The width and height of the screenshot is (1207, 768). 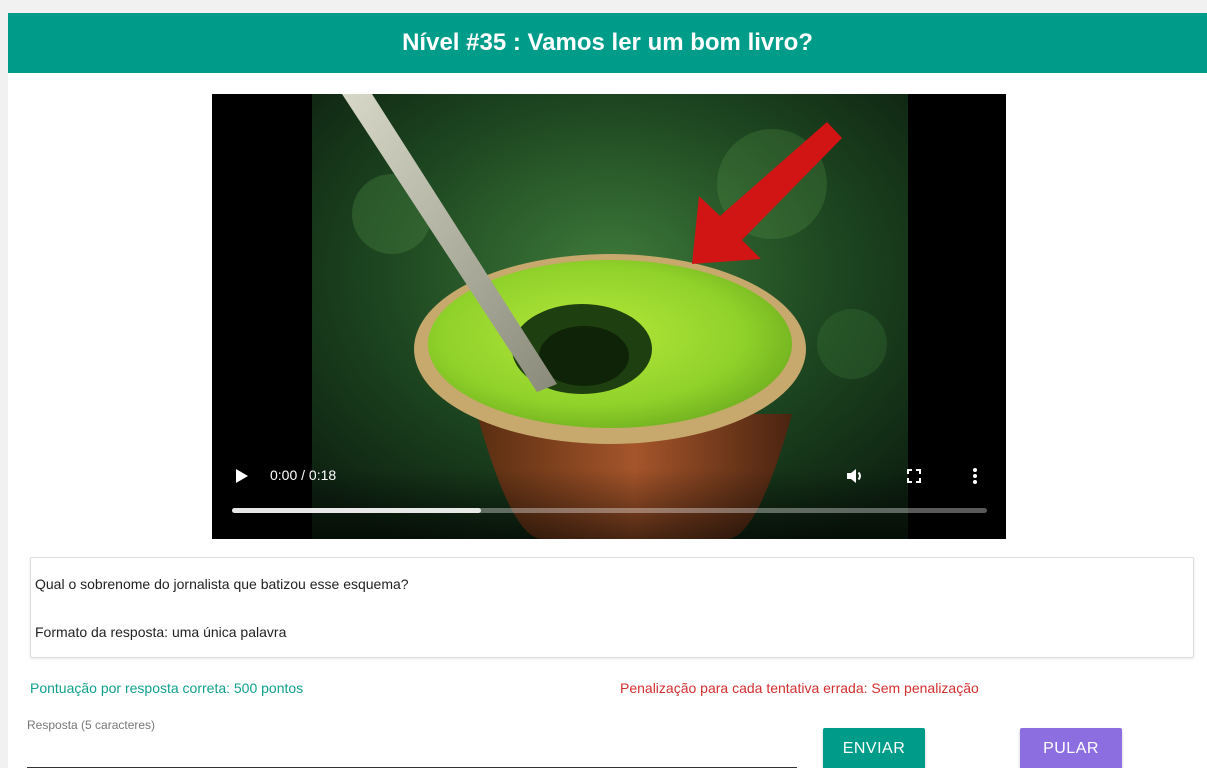 What do you see at coordinates (412, 754) in the screenshot?
I see `answer-input` at bounding box center [412, 754].